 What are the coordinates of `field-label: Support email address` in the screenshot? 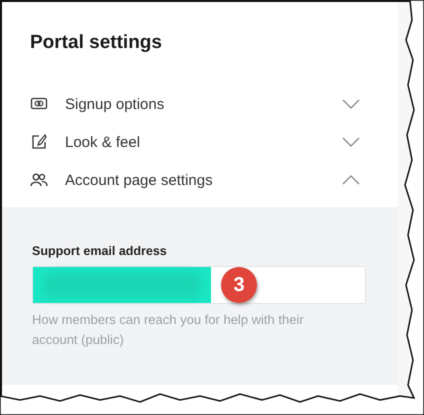 It's located at (100, 251).